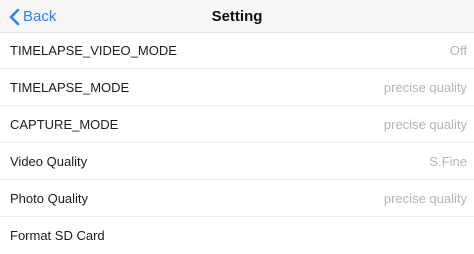 The width and height of the screenshot is (474, 254). I want to click on chevron-left-icon, so click(16, 17).